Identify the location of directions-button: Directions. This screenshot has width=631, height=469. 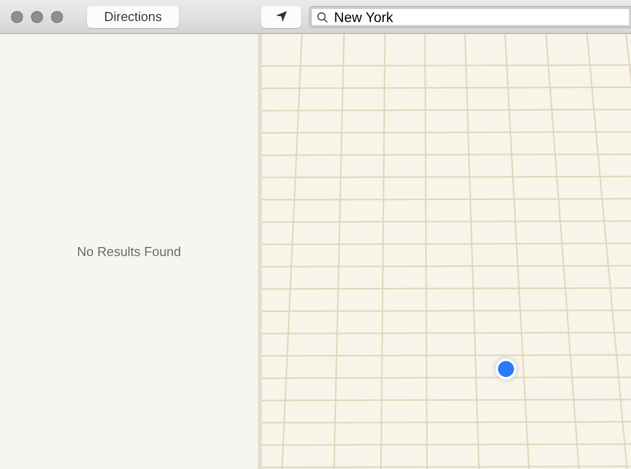
(133, 17).